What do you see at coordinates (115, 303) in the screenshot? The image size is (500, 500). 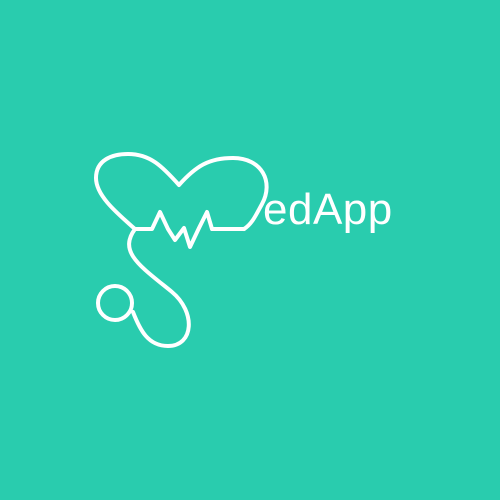 I see `stethoscope-chestpiece` at bounding box center [115, 303].